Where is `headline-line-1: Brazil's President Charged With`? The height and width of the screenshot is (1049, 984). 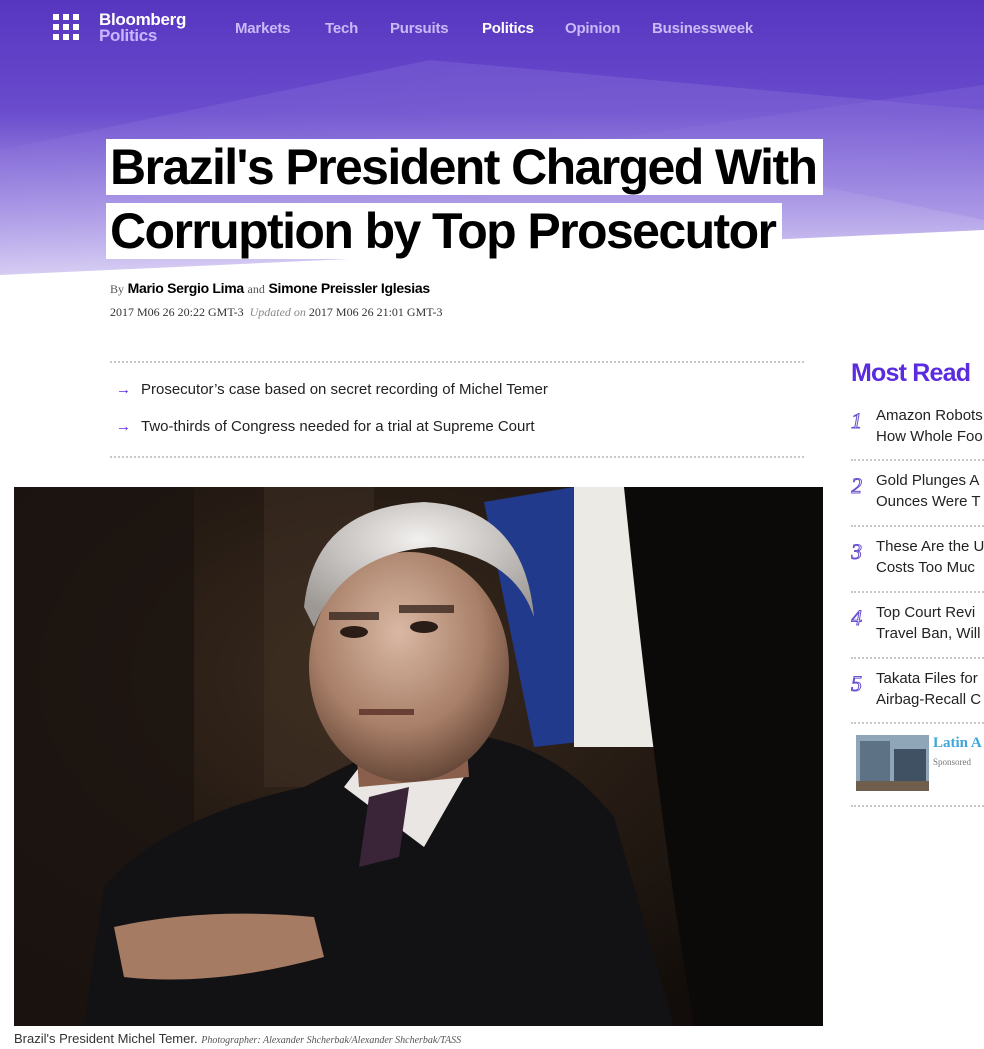
headline-line-1: Brazil's President Charged With is located at coordinates (465, 167).